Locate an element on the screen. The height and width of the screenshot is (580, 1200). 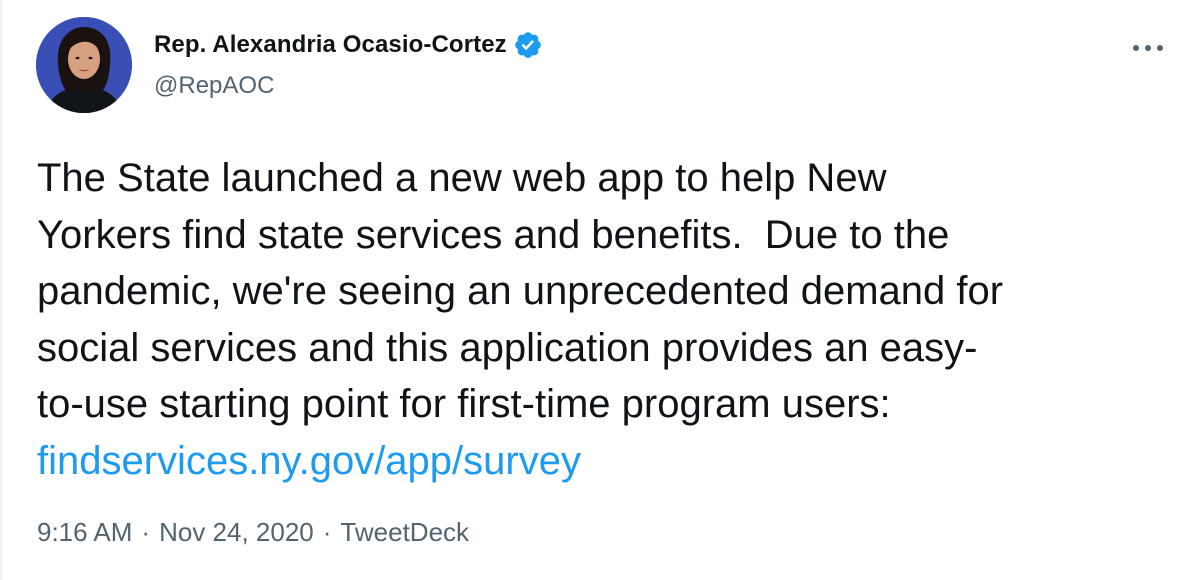
name-row: Rep. Alexandria Ocasio-Cortez is located at coordinates (348, 45).